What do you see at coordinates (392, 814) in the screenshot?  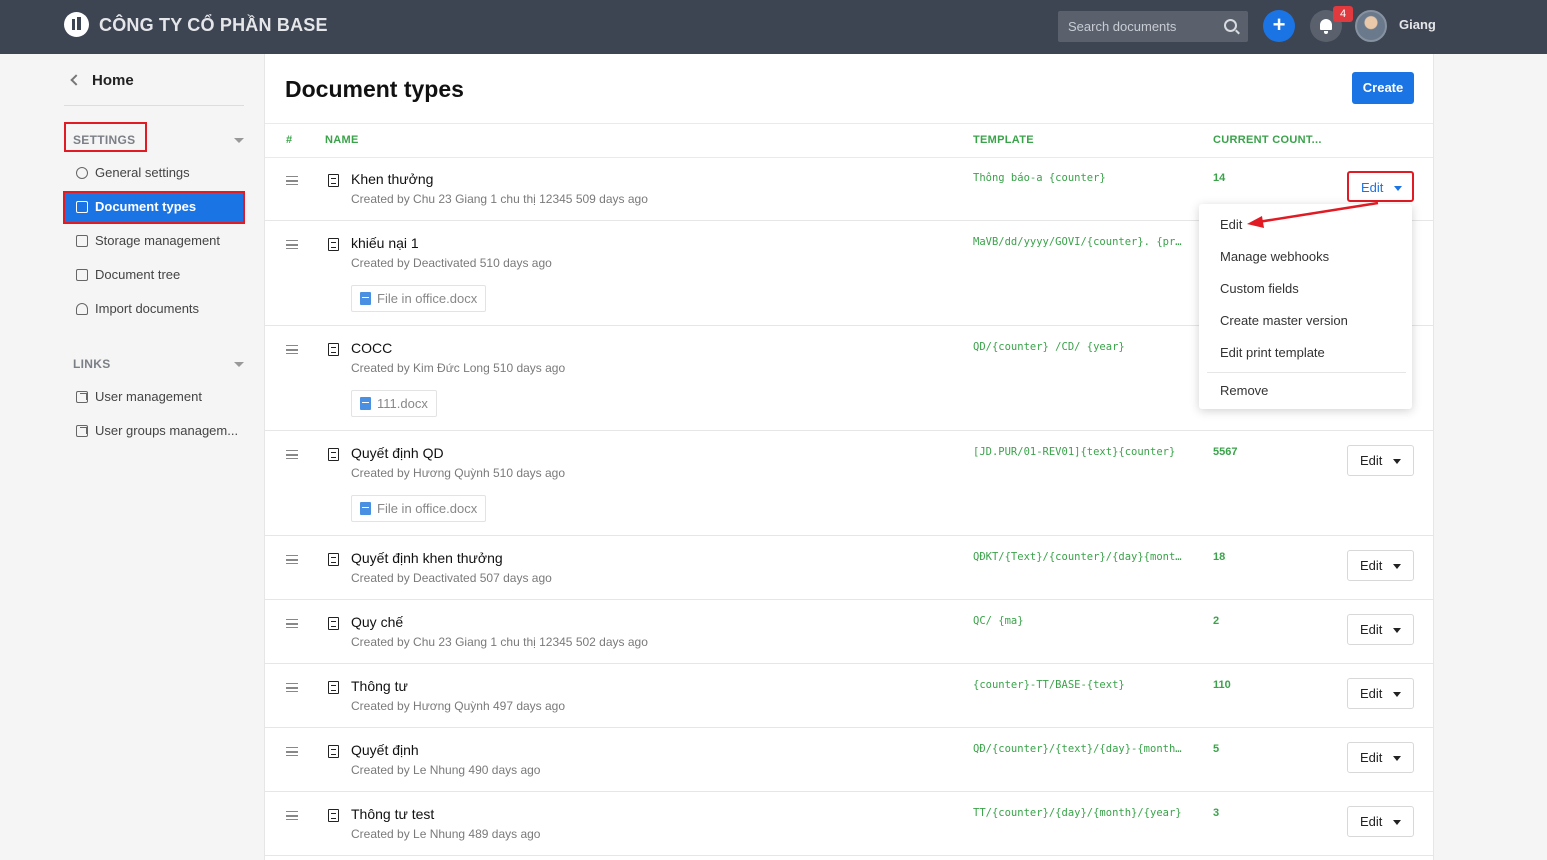 I see `document-type-name: Thông tư test` at bounding box center [392, 814].